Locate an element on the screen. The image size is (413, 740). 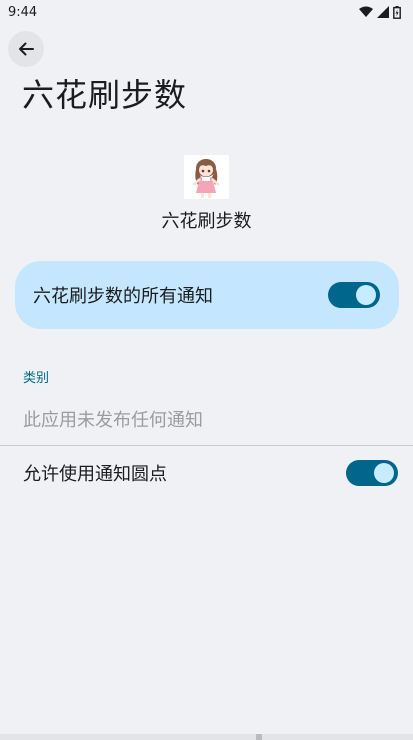
signal-icon is located at coordinates (383, 12).